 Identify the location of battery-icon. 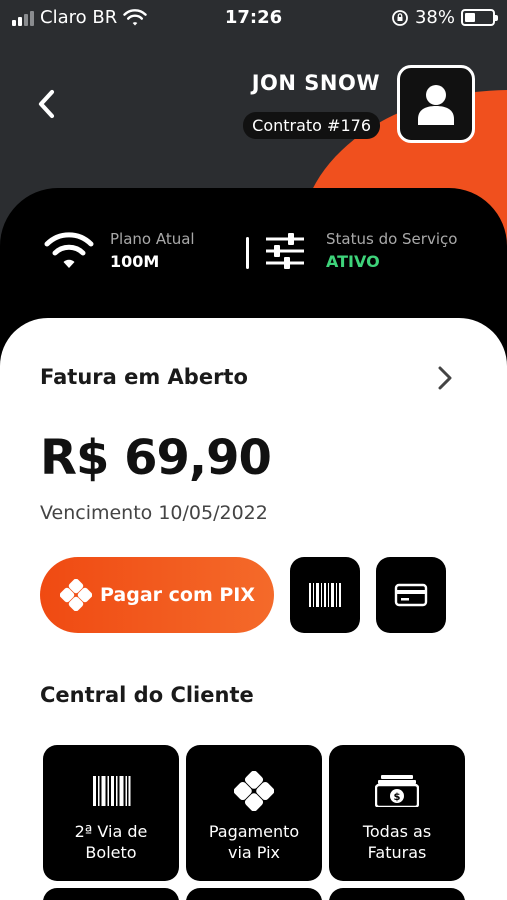
(479, 17).